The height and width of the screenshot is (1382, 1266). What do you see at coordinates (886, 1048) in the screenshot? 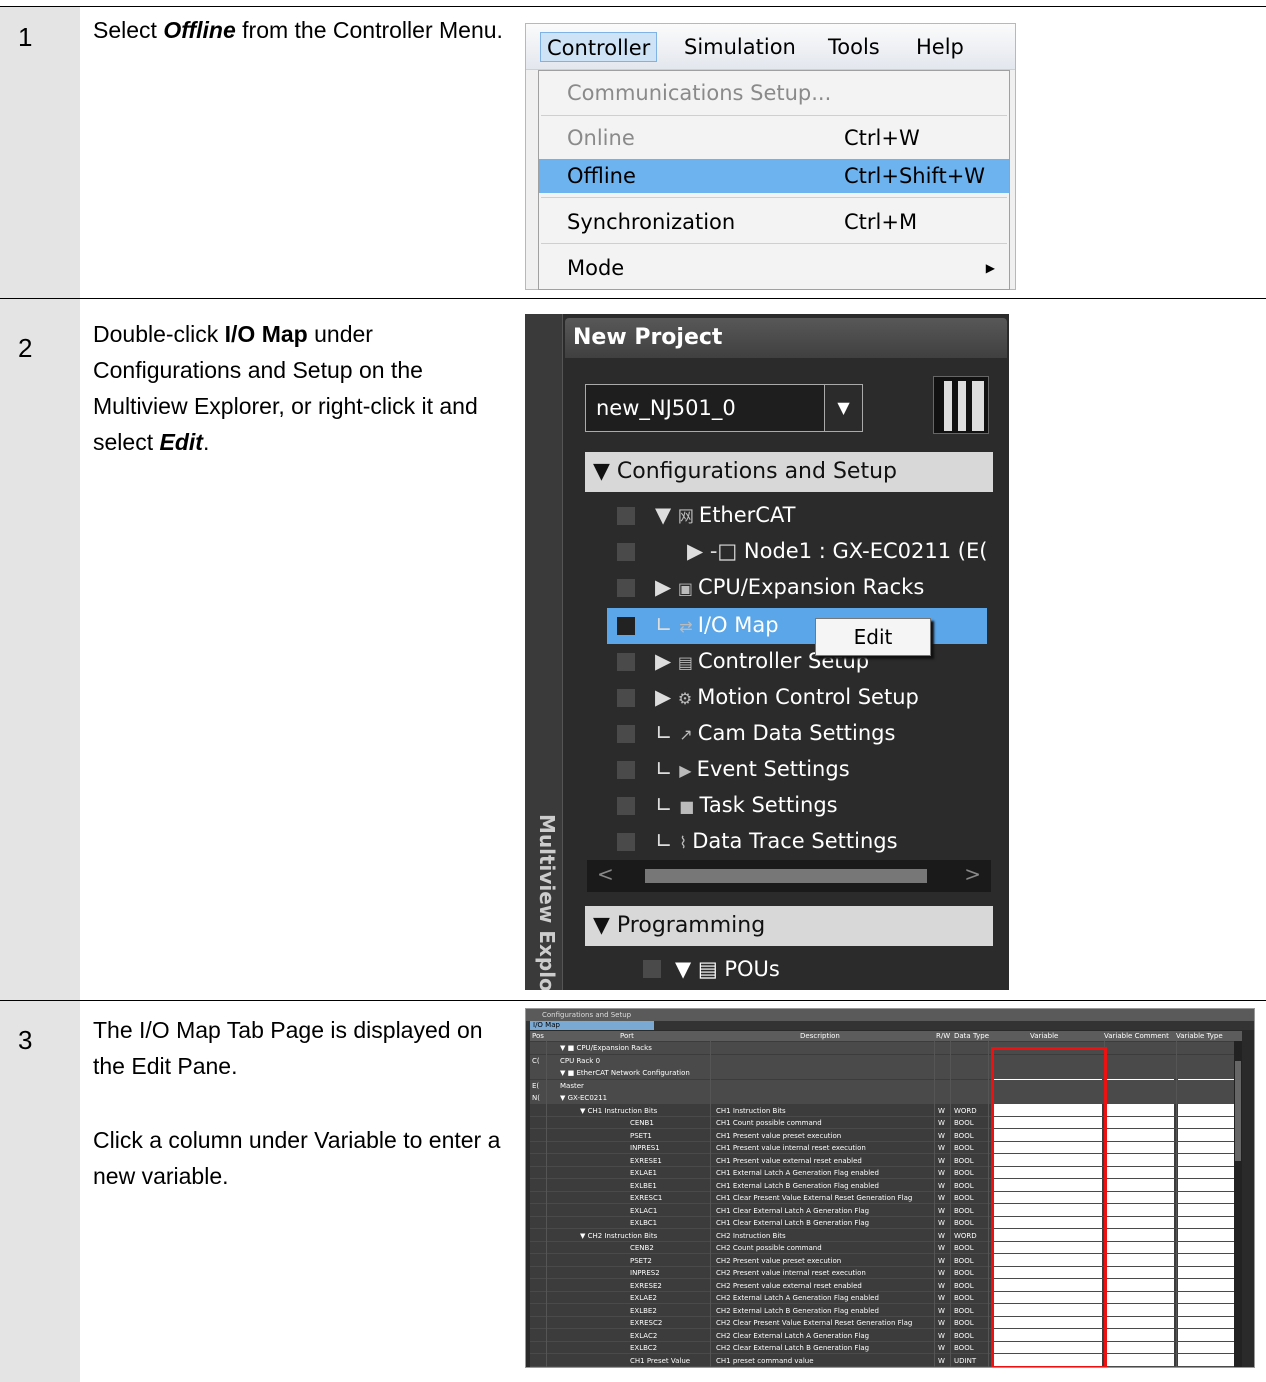
I see `table-row: ▼ ■ CPU/Expansion Racks` at bounding box center [886, 1048].